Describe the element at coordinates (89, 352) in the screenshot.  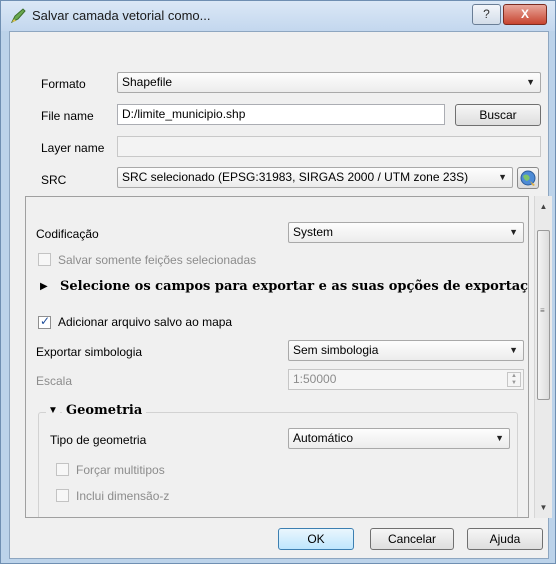
I see `symbology-label: Exportar simbologia` at that location.